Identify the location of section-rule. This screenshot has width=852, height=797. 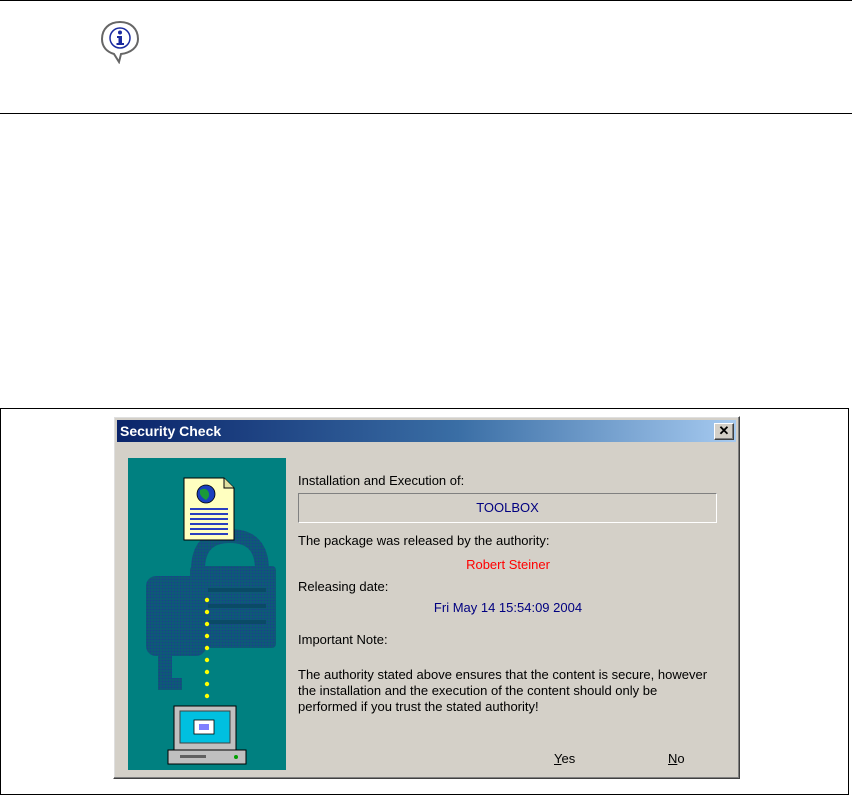
(426, 113).